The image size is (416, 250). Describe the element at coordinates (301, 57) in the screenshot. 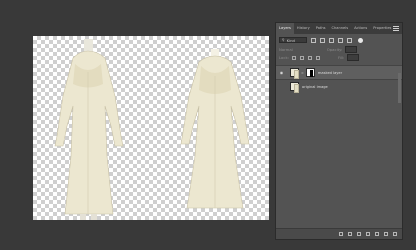

I see `lock-image-icon` at that location.